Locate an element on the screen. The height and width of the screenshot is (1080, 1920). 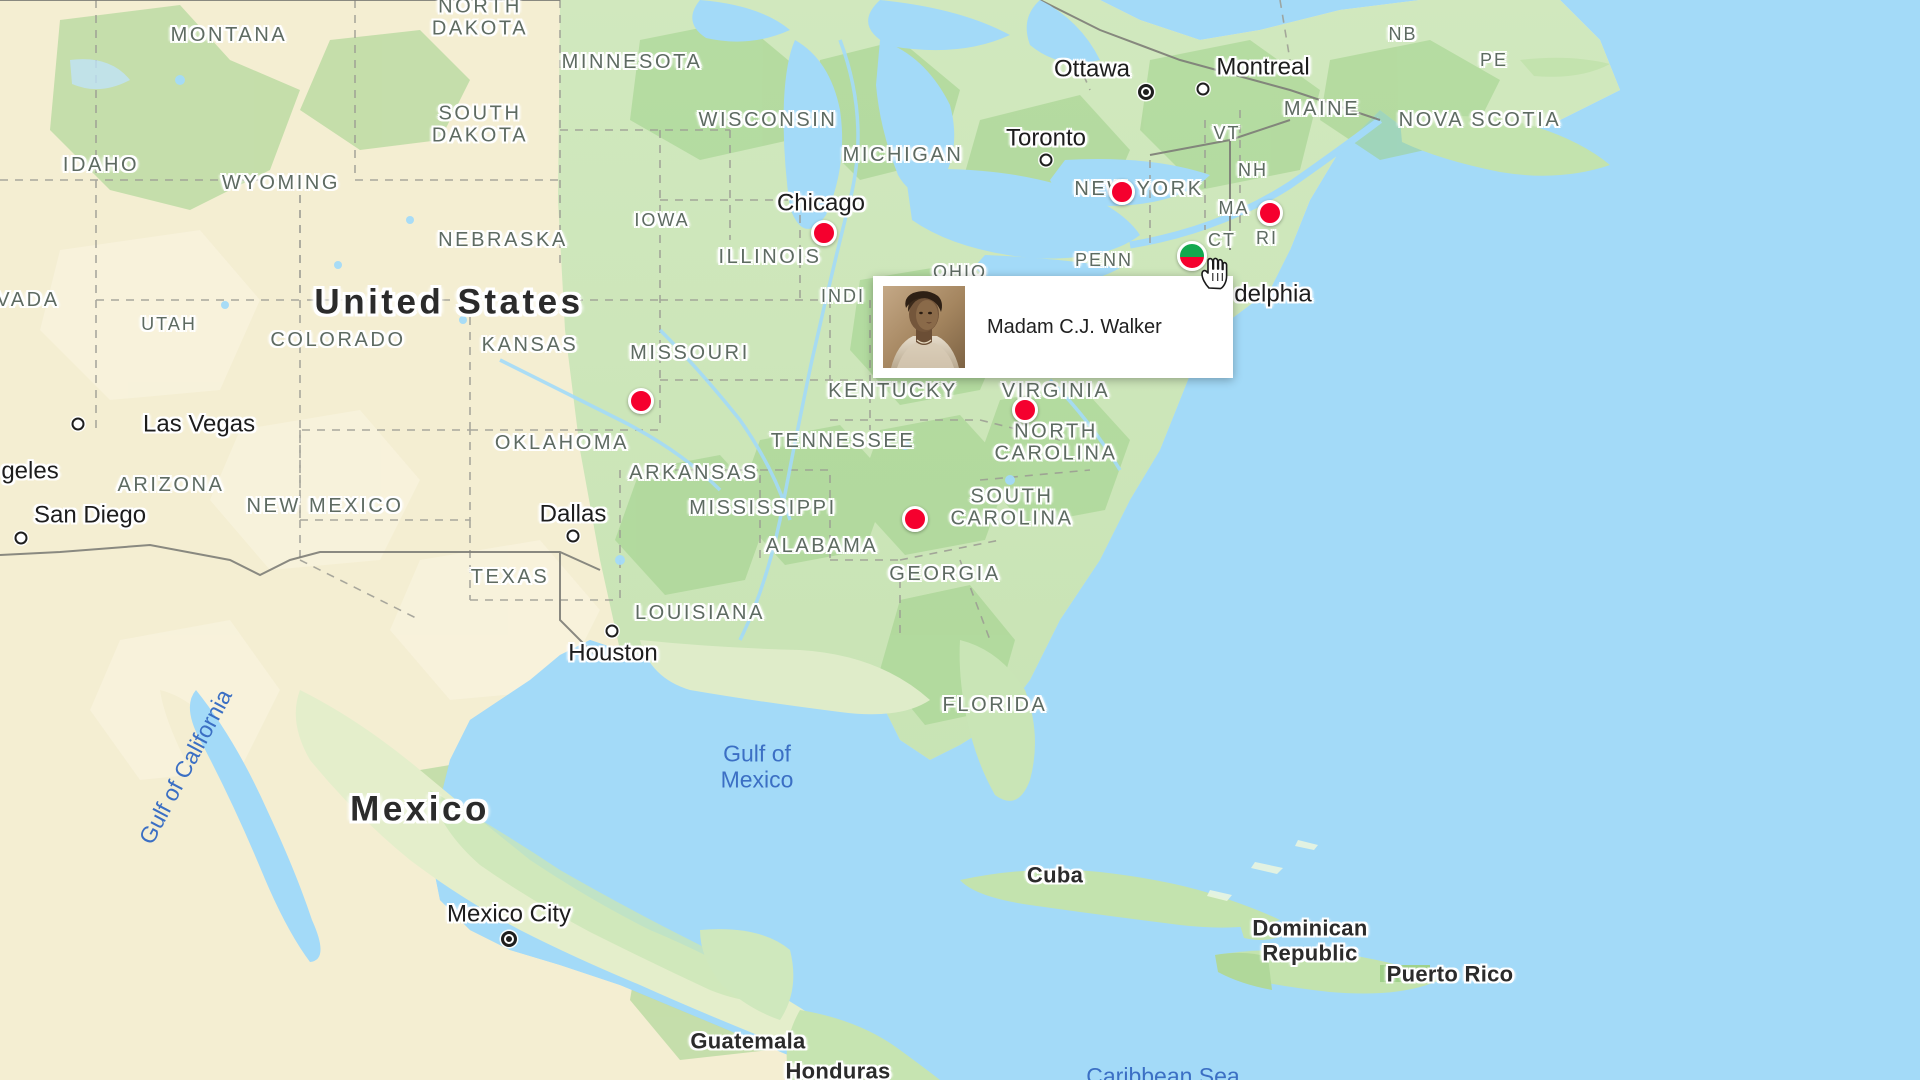
missouri-marker is located at coordinates (641, 401).